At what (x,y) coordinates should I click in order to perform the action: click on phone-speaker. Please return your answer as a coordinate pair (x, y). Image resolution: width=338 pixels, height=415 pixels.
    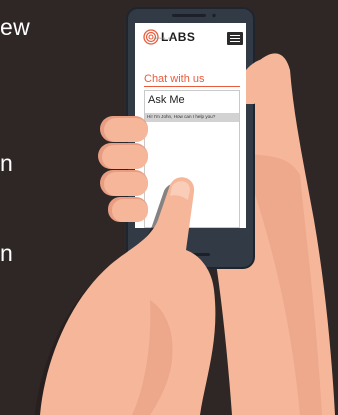
    Looking at the image, I should click on (189, 15).